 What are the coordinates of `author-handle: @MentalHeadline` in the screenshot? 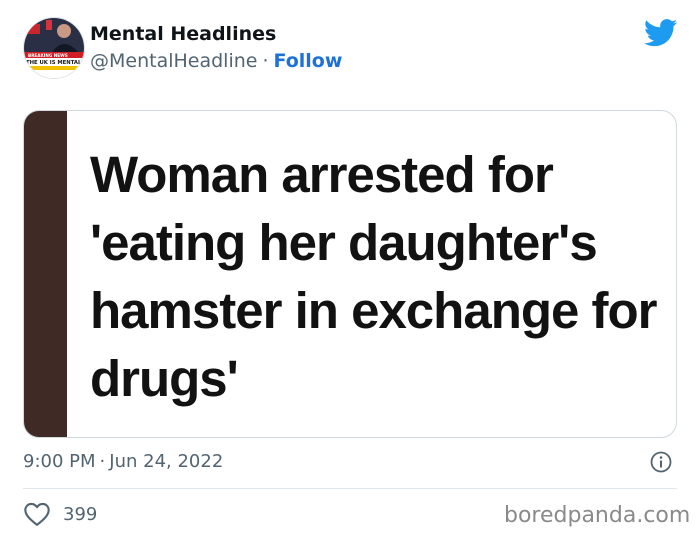 It's located at (173, 61).